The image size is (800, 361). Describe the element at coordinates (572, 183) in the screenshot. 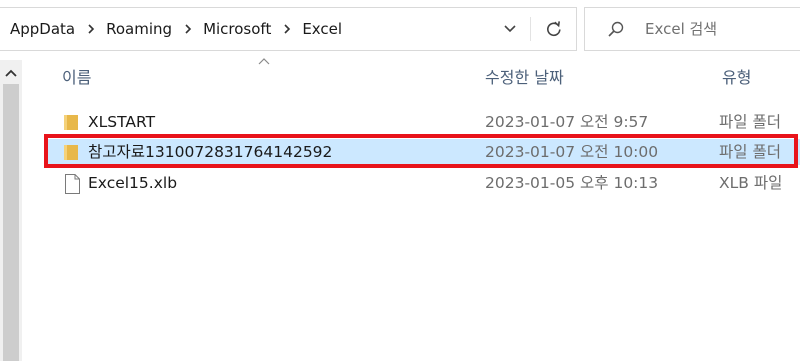

I see `file-modified-date: 2023-01-05 오후 10:13` at that location.